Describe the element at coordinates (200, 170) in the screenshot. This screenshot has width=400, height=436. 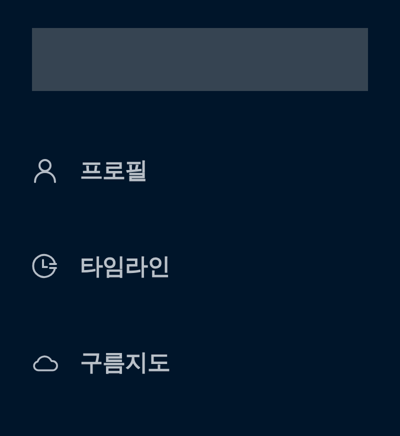
I see `menu-item: 프로필` at that location.